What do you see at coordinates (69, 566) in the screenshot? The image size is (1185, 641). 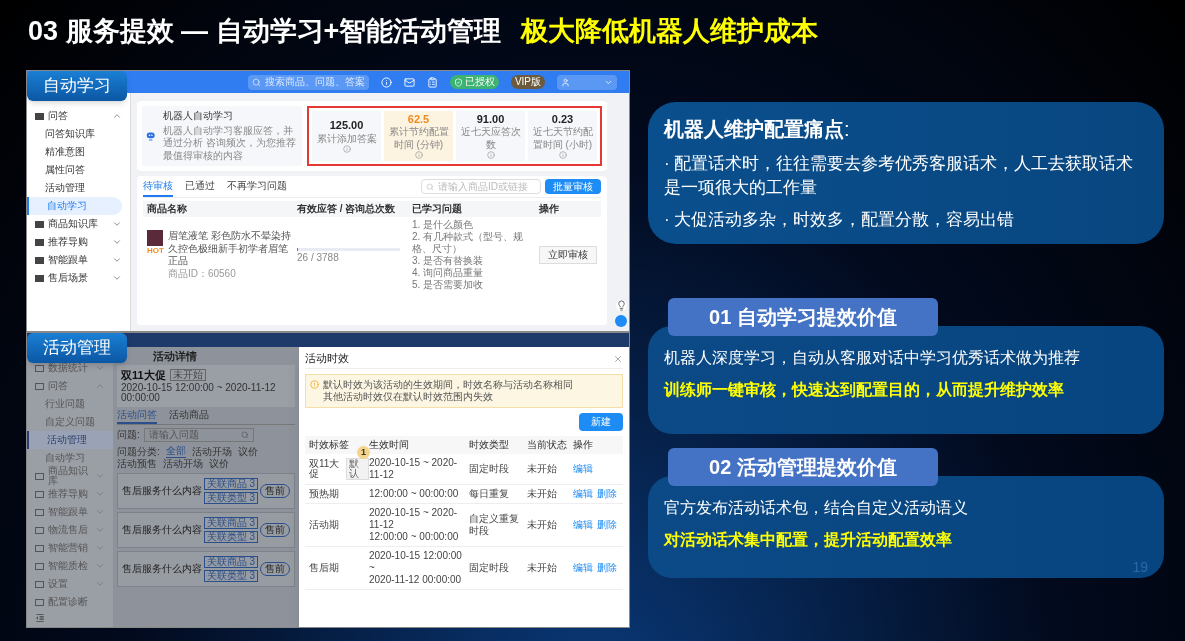 I see `sidebar-group: 智能质检` at bounding box center [69, 566].